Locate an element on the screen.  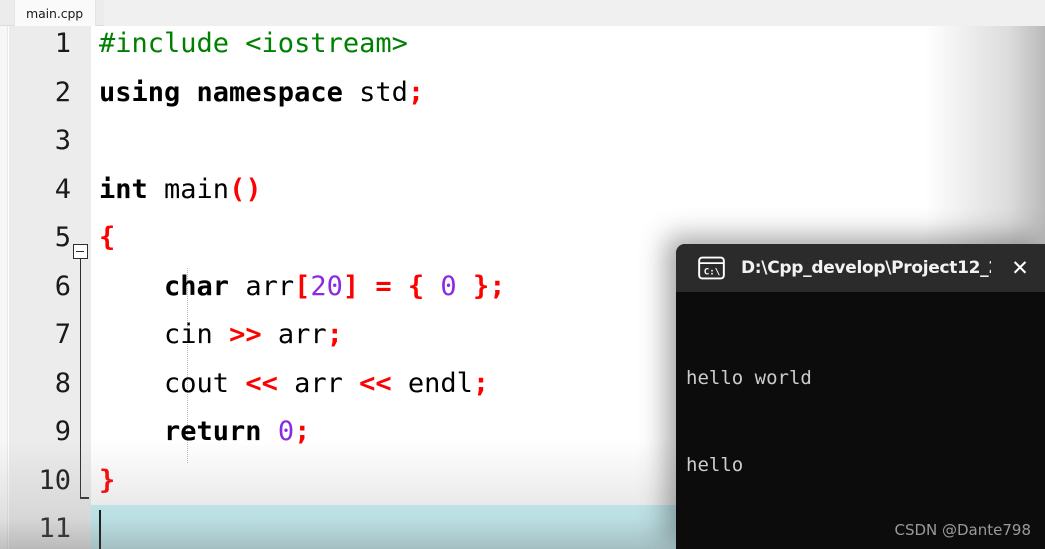
line-number: 11 is located at coordinates (54, 528).